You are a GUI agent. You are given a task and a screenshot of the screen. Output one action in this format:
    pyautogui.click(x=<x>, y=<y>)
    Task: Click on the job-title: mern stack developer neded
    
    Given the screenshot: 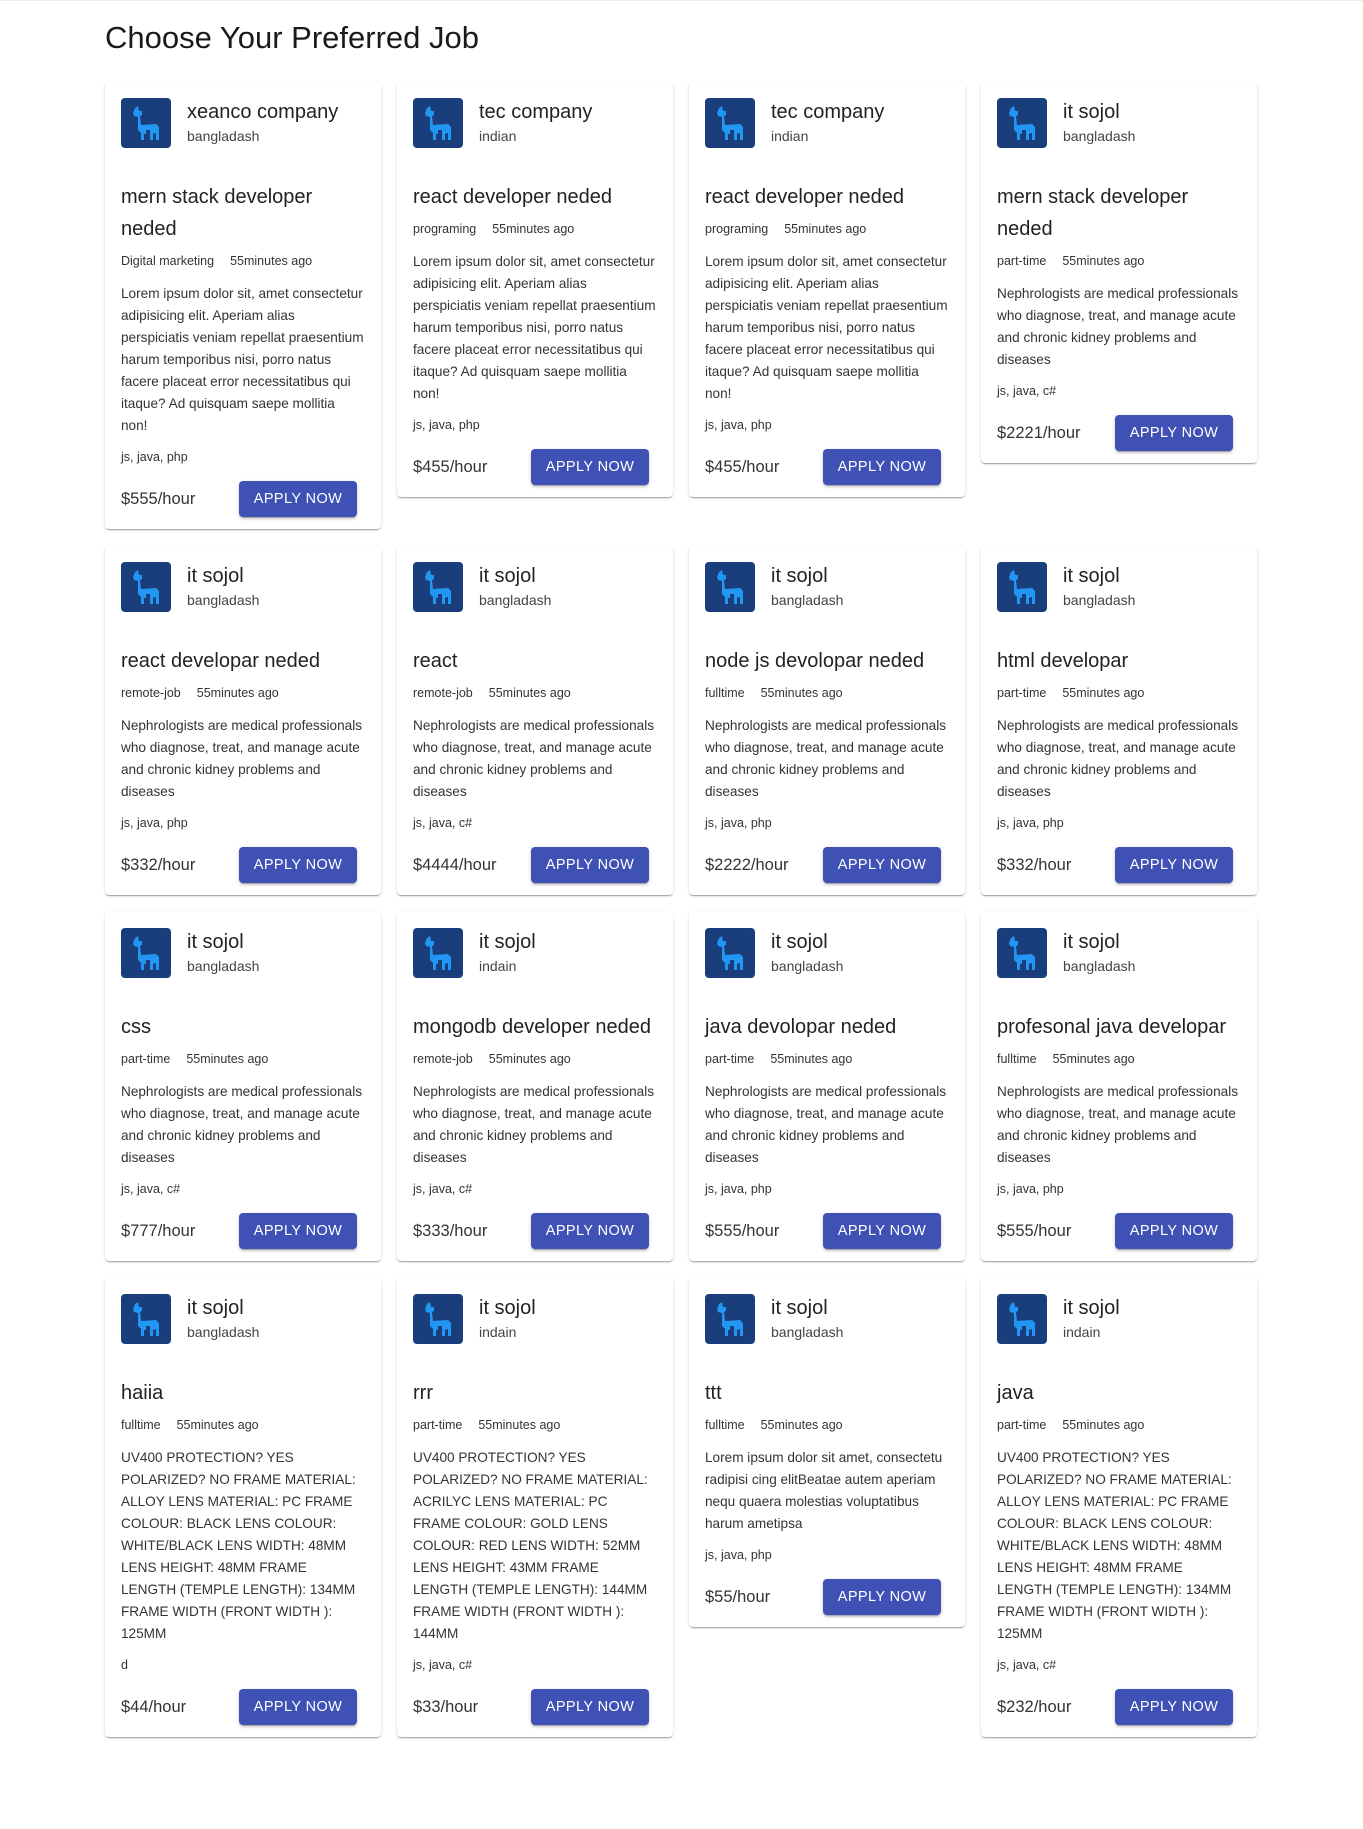 What is the action you would take?
    pyautogui.click(x=1093, y=213)
    